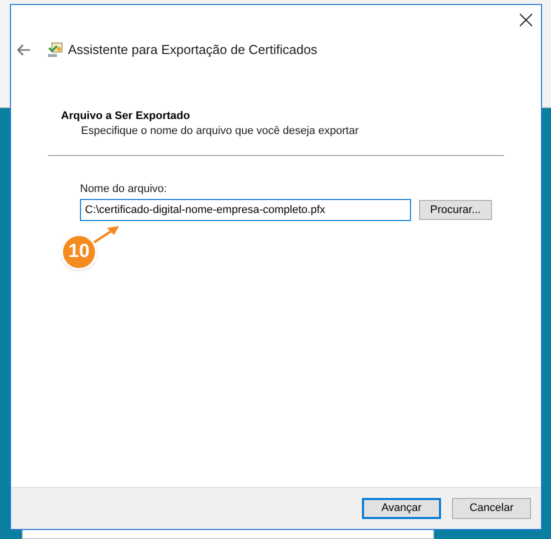  What do you see at coordinates (106, 234) in the screenshot?
I see `callout-arrow` at bounding box center [106, 234].